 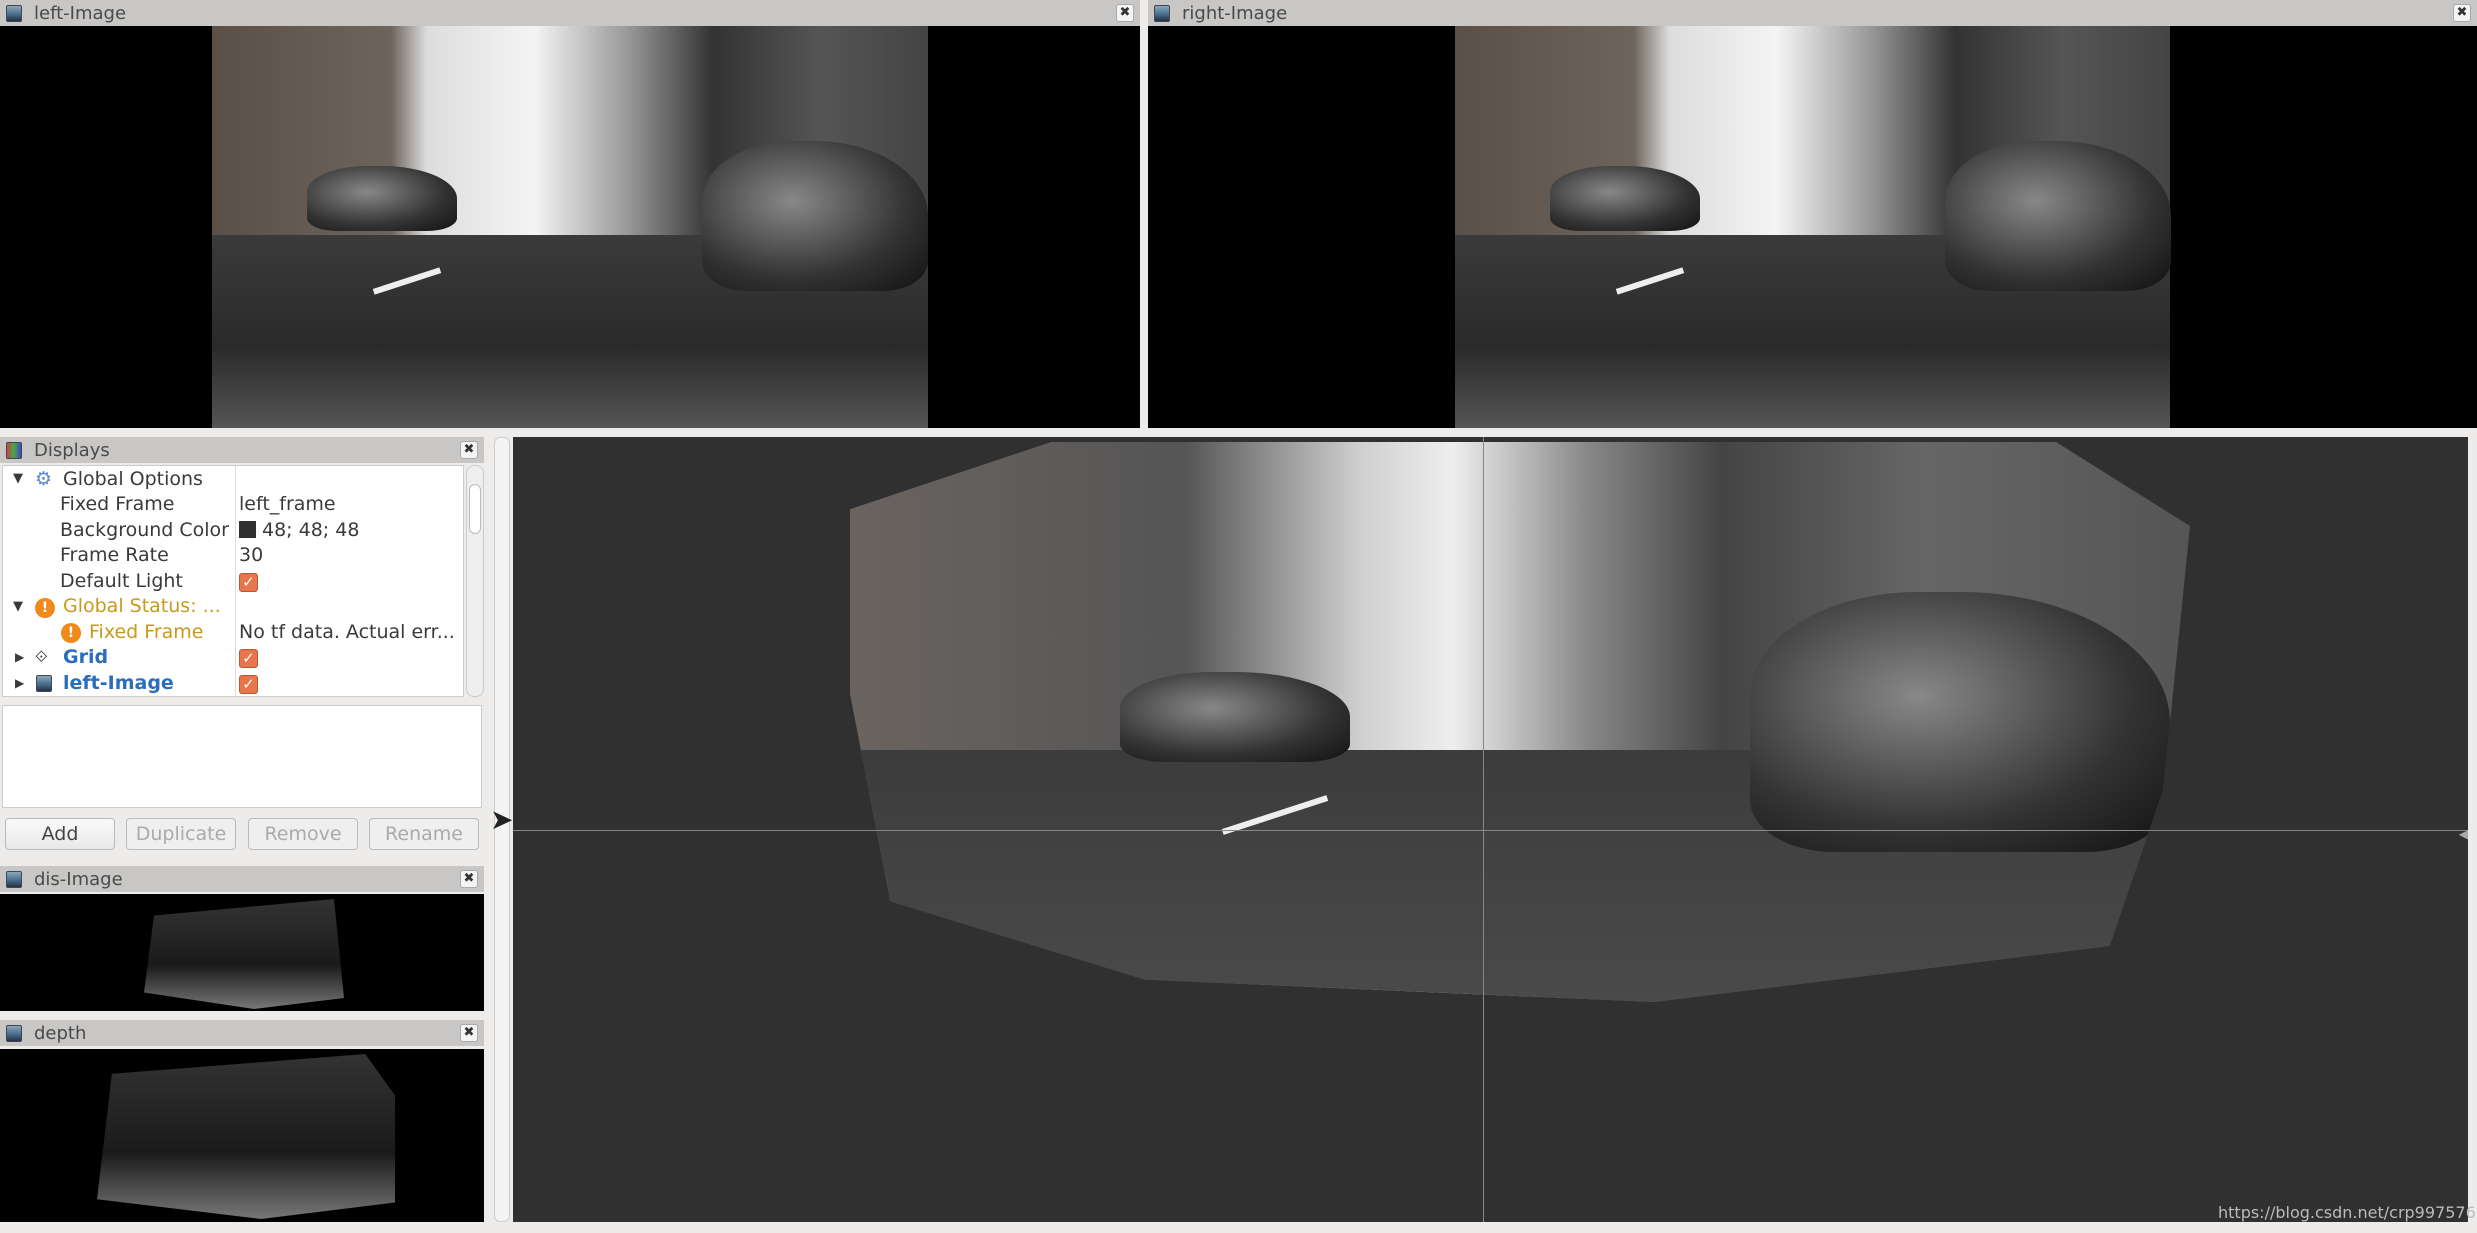 I want to click on left-image-checkbox: ✓, so click(x=248, y=684).